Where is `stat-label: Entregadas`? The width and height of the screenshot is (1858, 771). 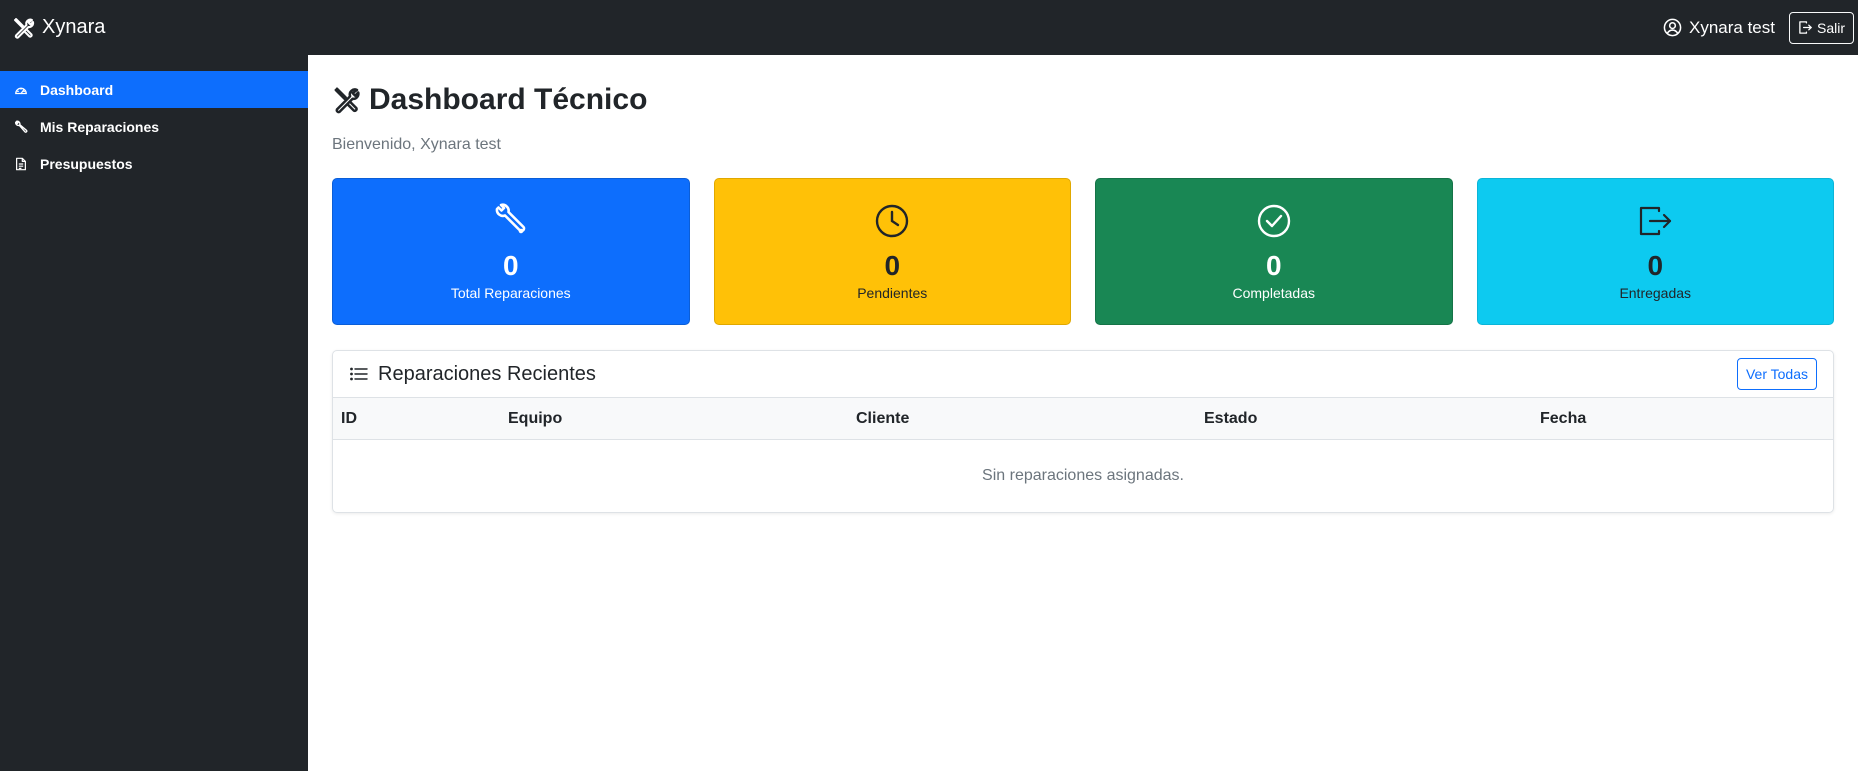
stat-label: Entregadas is located at coordinates (1655, 293).